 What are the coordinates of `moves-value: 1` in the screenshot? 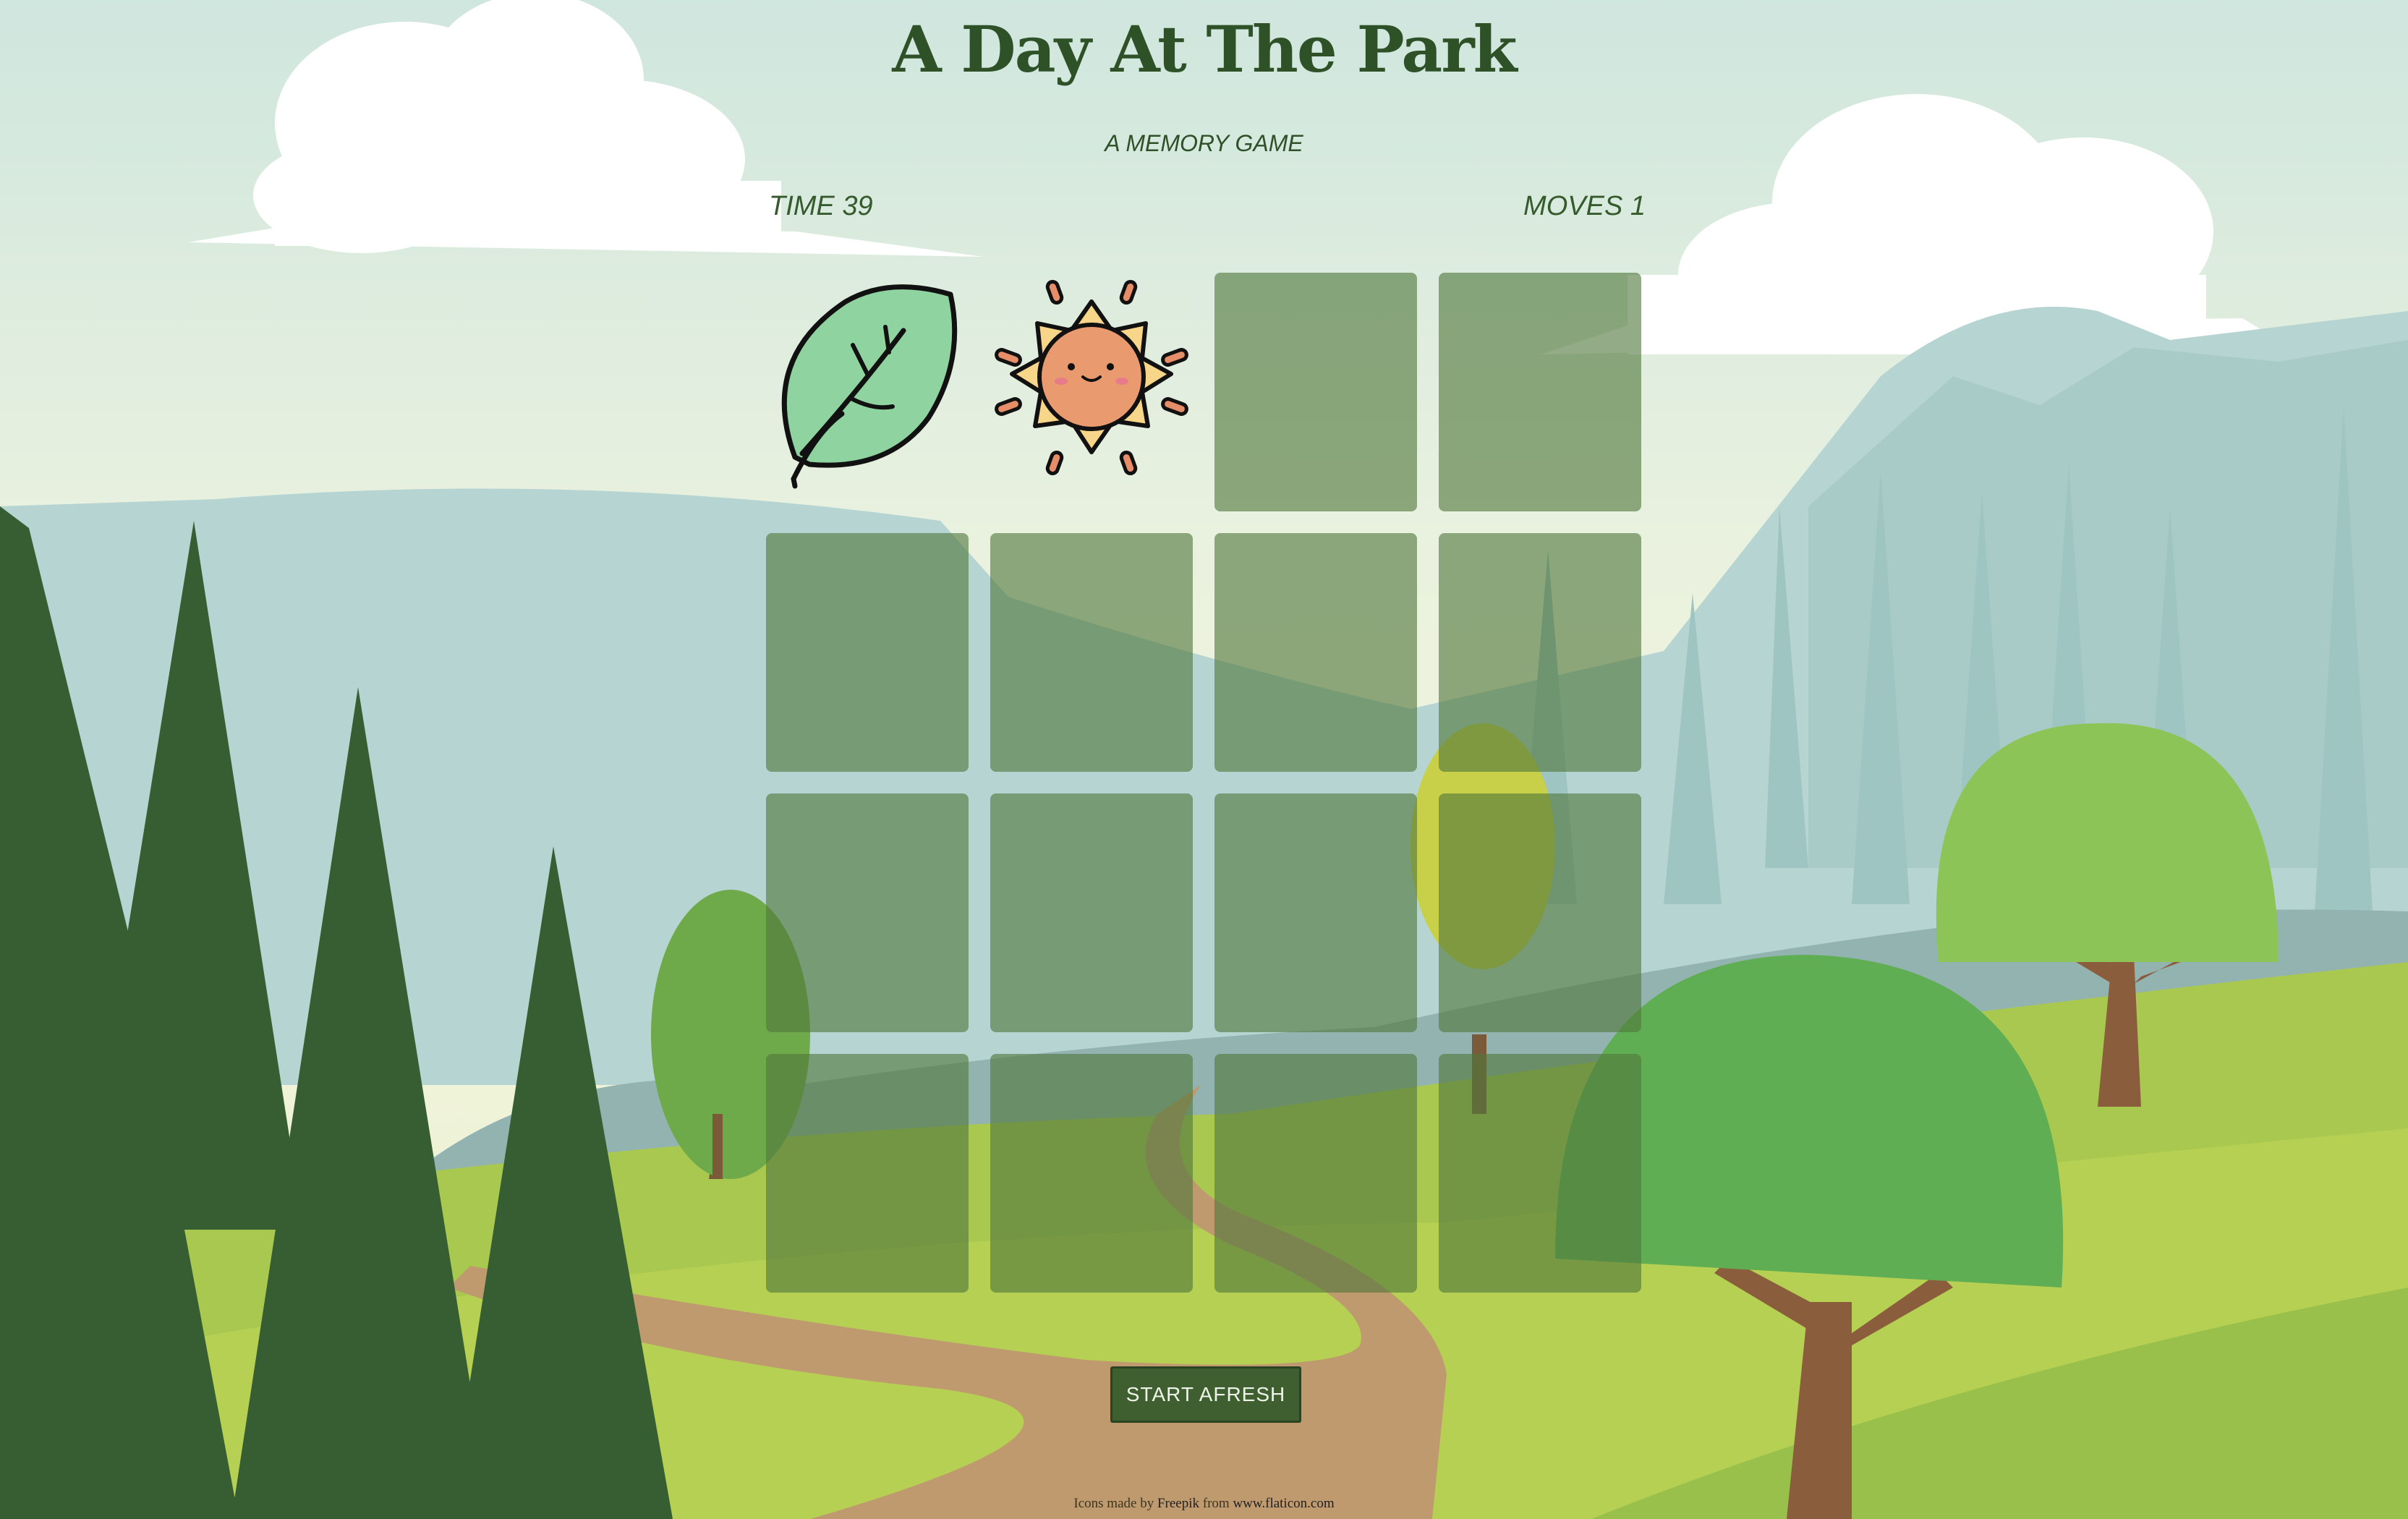 It's located at (1638, 206).